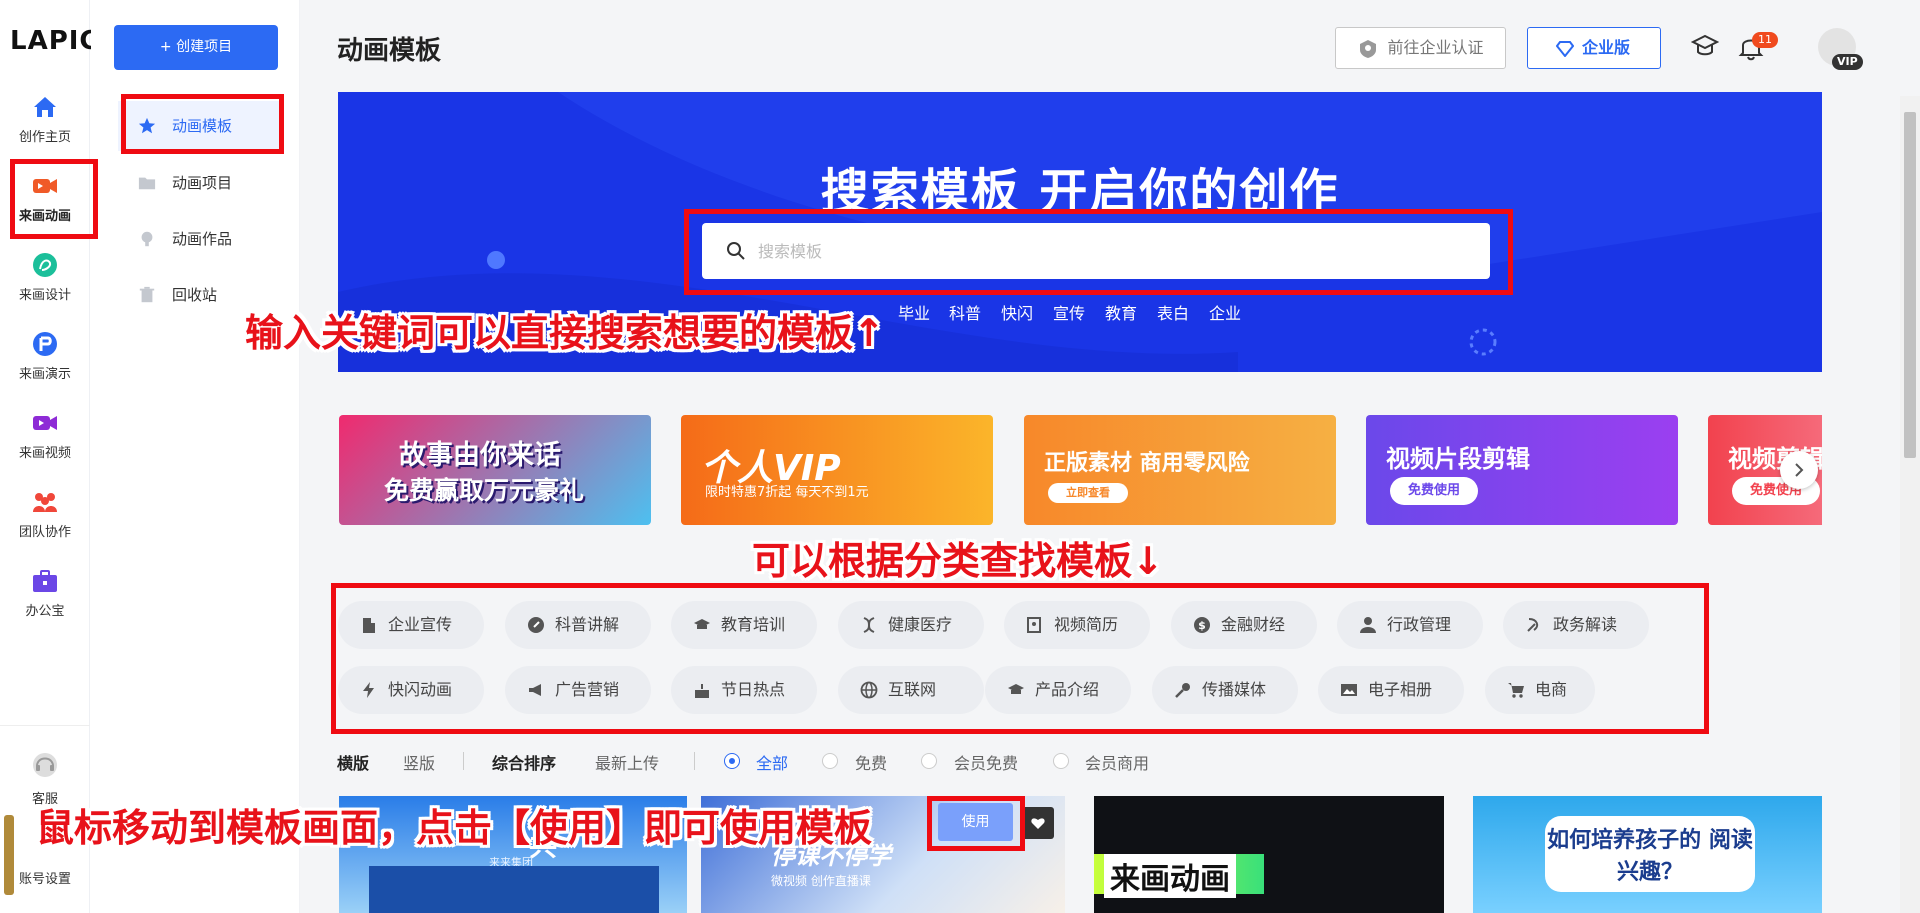 The height and width of the screenshot is (913, 1920). I want to click on chevron-right-icon, so click(1799, 470).